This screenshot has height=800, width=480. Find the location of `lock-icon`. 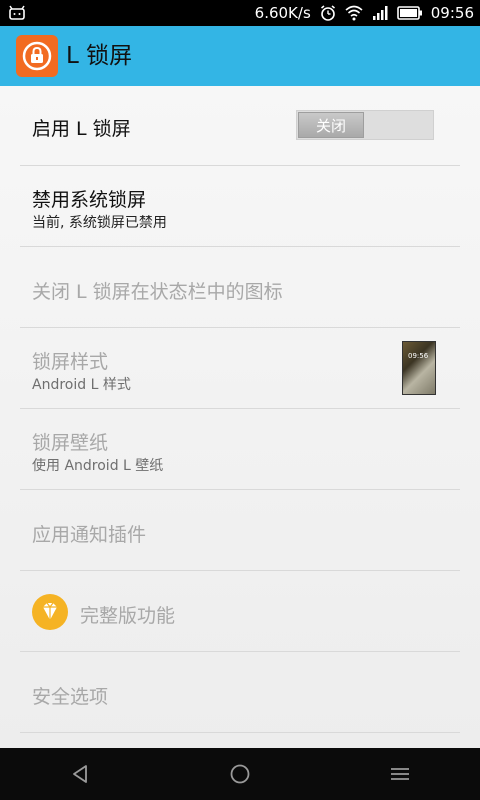

lock-icon is located at coordinates (37, 56).